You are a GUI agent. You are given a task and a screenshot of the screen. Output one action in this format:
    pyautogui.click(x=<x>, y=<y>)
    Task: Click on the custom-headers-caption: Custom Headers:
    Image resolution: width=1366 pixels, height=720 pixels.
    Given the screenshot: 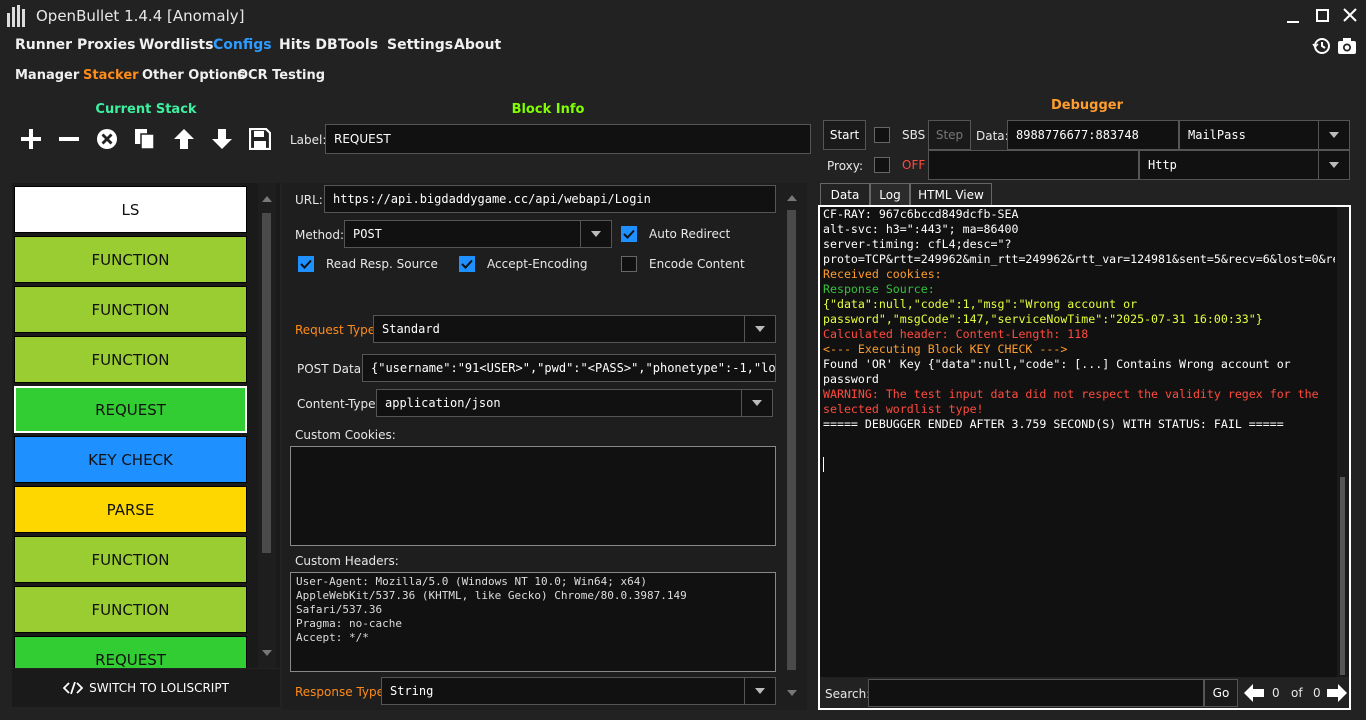 What is the action you would take?
    pyautogui.click(x=347, y=561)
    